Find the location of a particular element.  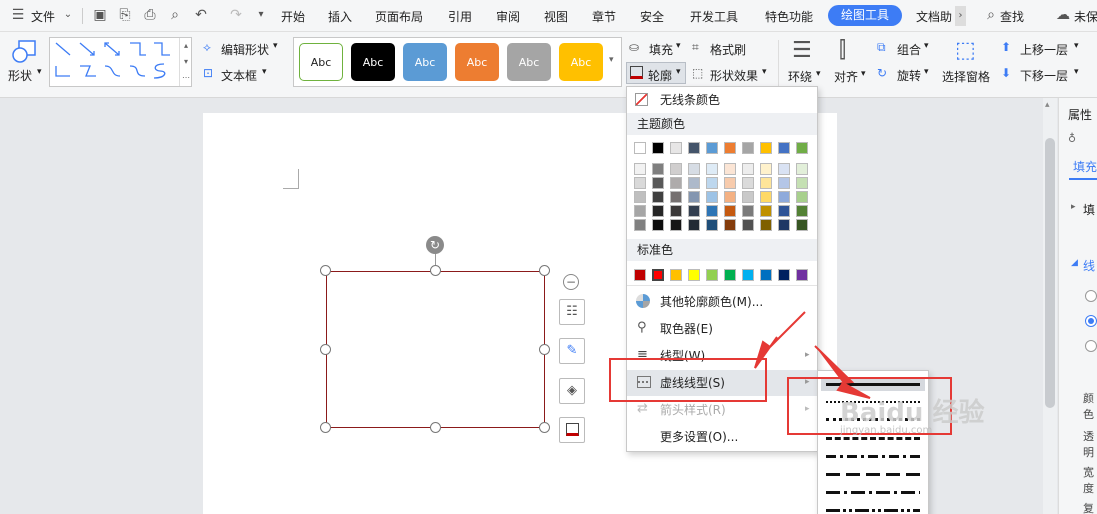

search-label: 查找 is located at coordinates (1012, 16).